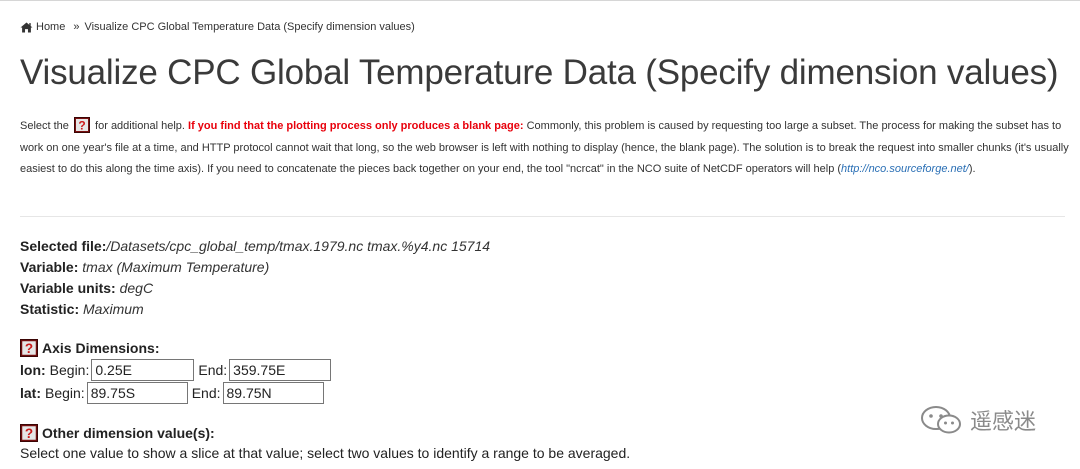  Describe the element at coordinates (255, 309) in the screenshot. I see `statistic-row: Statistic: Maximum` at that location.